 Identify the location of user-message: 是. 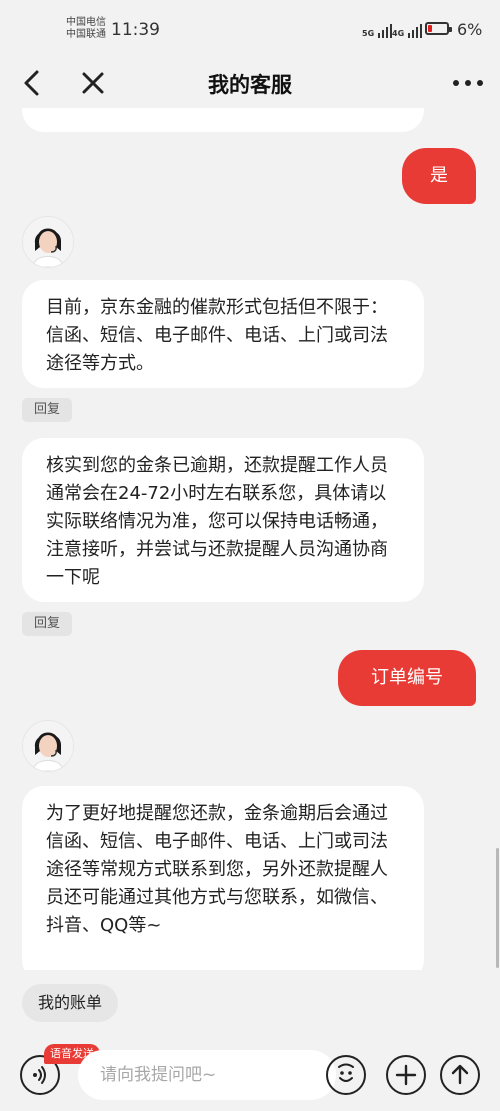
(439, 176).